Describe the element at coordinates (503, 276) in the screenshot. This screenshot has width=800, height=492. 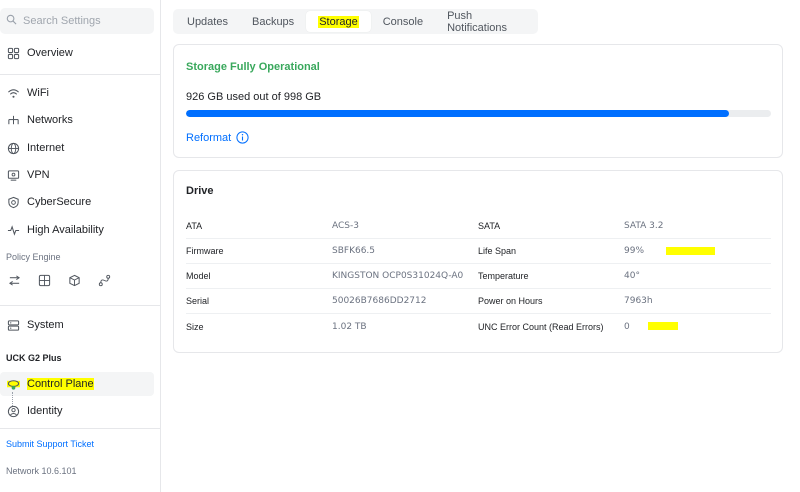
I see `drive-field-label: Temperature` at that location.